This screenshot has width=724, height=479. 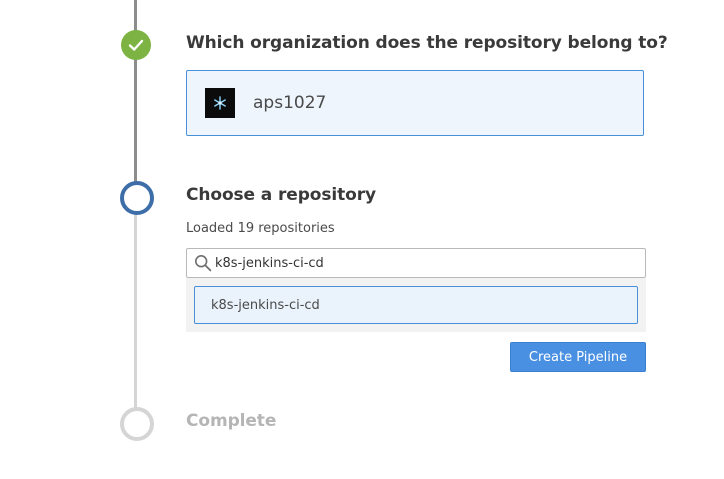 I want to click on repository-result-item: k8s-jenkins-ci-cd, so click(x=416, y=305).